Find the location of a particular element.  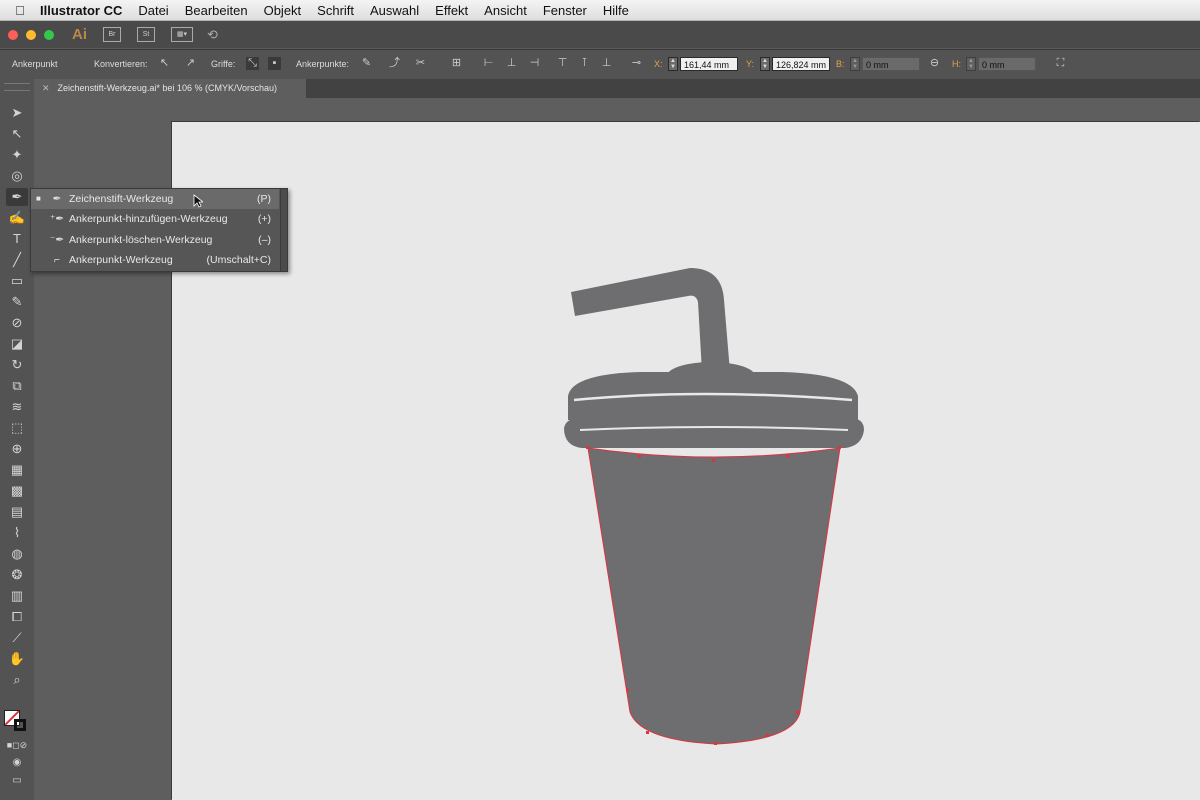

h-stepper: ▲ ▼ is located at coordinates (971, 64).